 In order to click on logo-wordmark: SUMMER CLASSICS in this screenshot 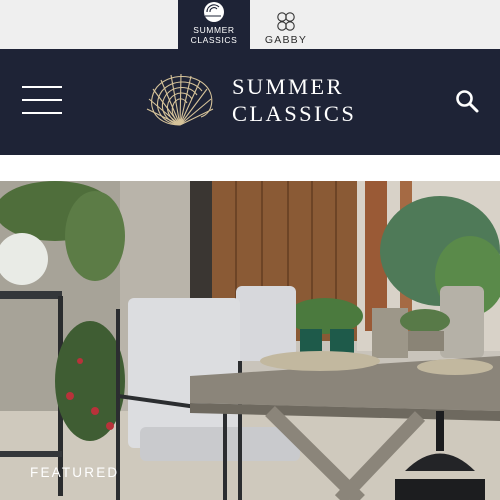, I will do `click(294, 100)`.